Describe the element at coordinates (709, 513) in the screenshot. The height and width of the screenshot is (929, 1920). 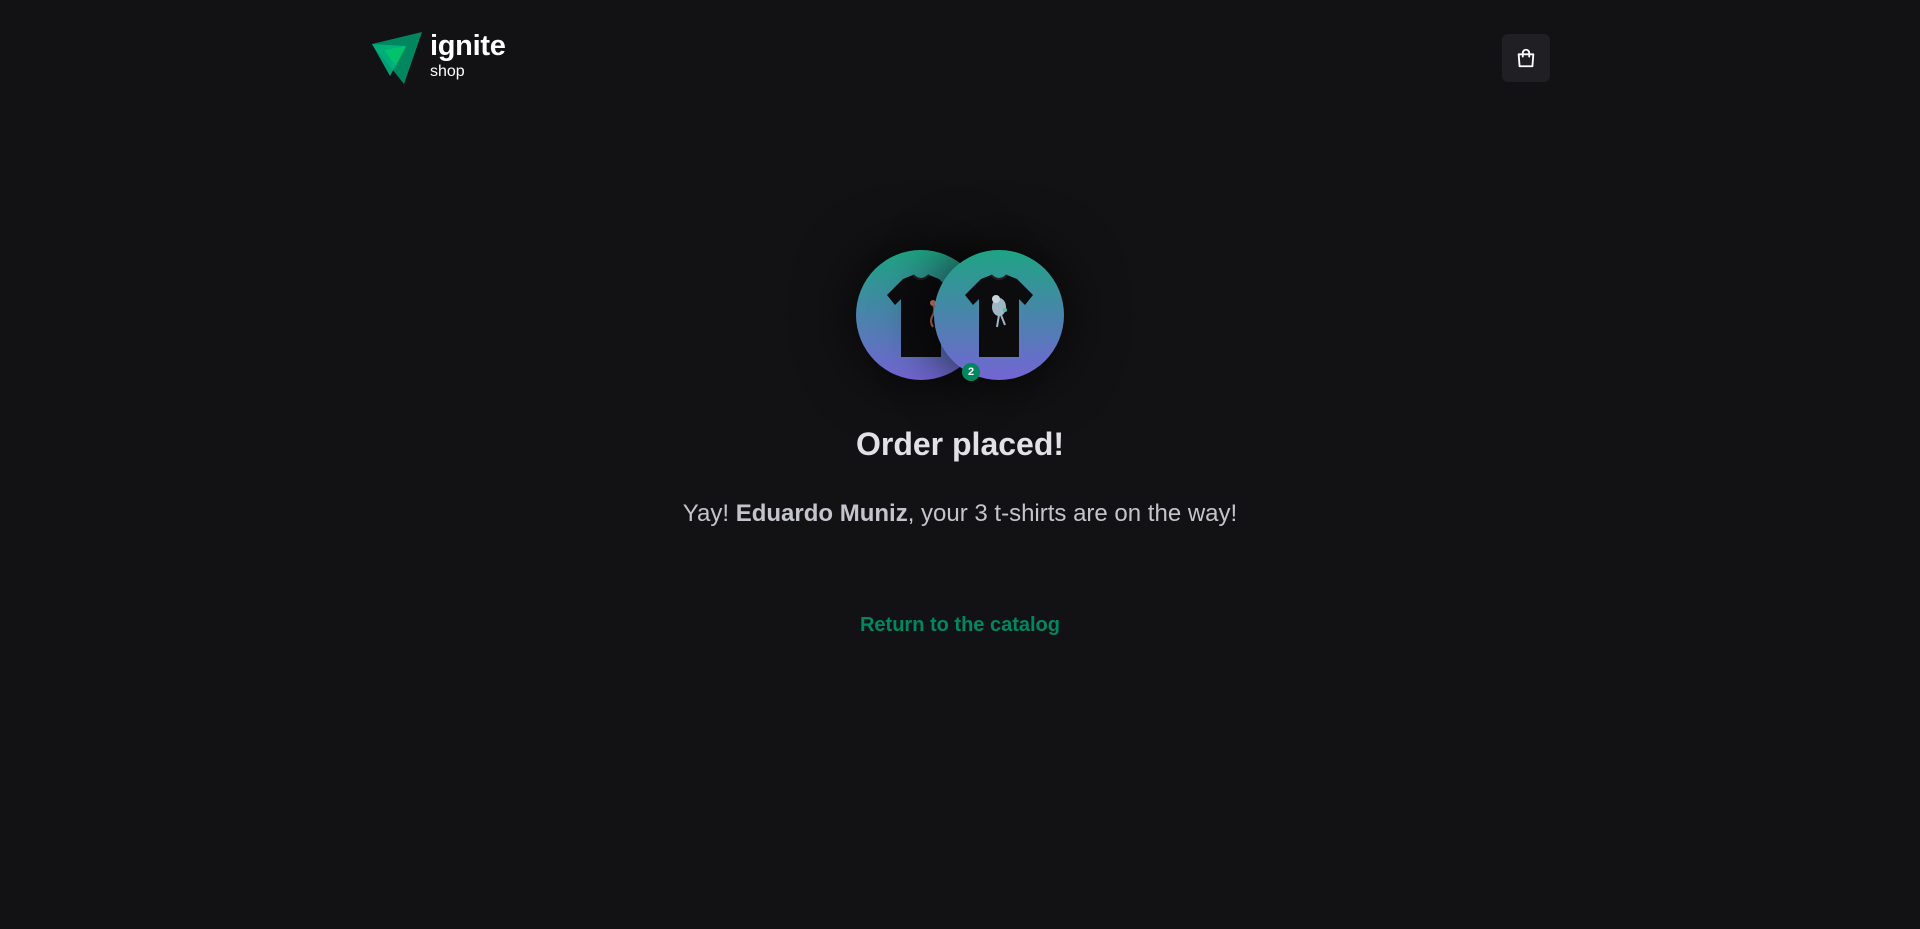
I see `message-prefix: Yay!` at that location.